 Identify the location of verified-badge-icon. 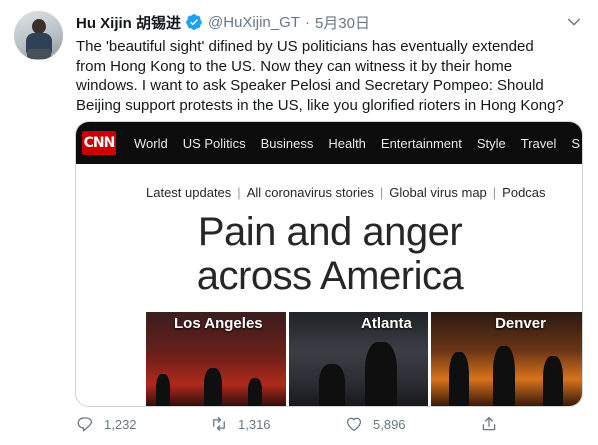
(194, 22).